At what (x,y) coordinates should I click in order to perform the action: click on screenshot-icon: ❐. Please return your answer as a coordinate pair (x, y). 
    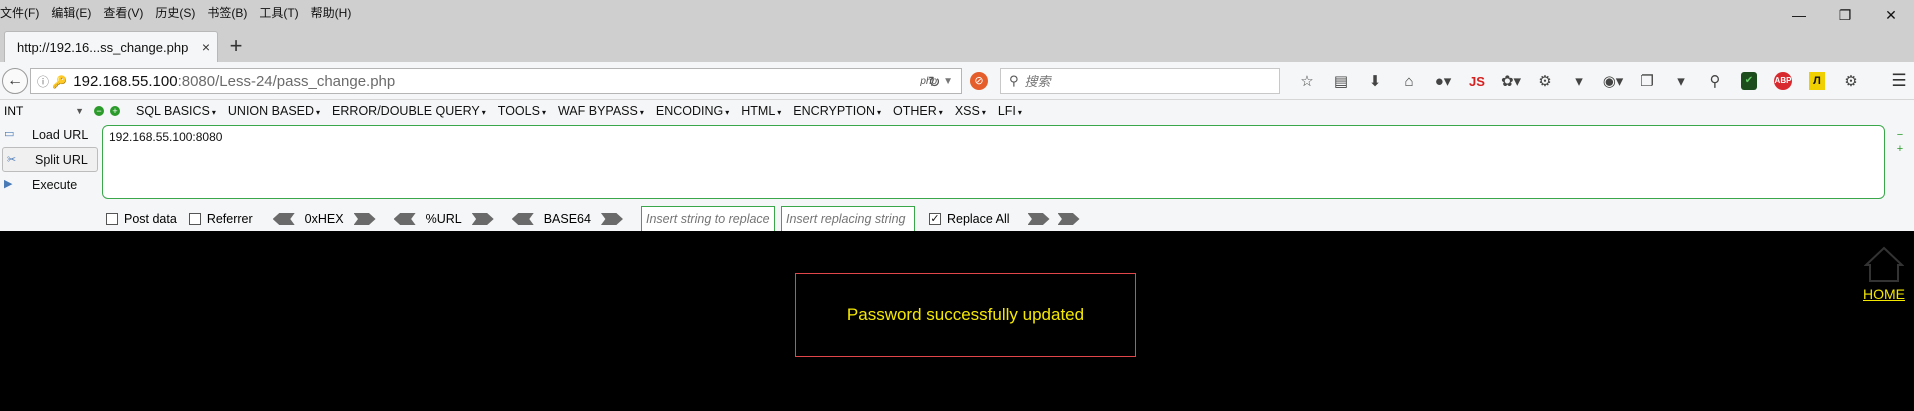
    Looking at the image, I should click on (1647, 81).